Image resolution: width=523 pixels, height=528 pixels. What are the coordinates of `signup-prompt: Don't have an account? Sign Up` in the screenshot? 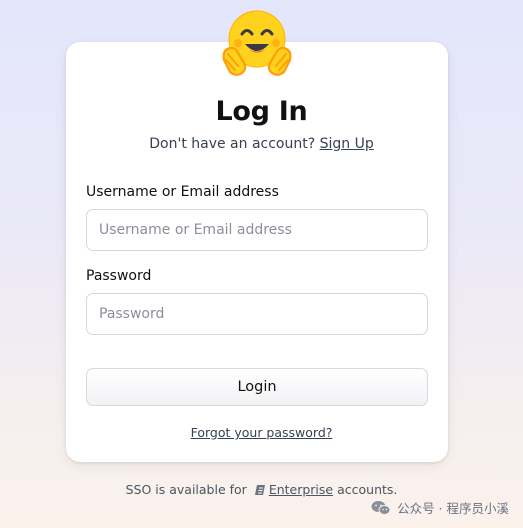 It's located at (261, 144).